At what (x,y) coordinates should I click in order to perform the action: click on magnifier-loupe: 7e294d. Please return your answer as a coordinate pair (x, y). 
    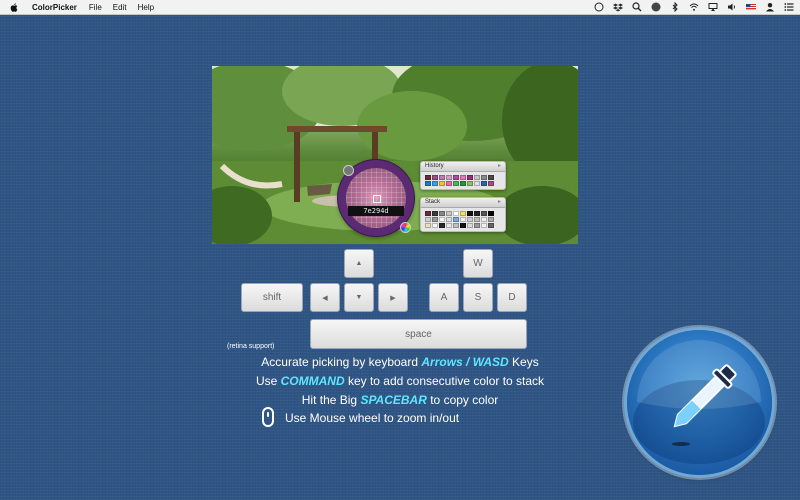
    Looking at the image, I should click on (376, 198).